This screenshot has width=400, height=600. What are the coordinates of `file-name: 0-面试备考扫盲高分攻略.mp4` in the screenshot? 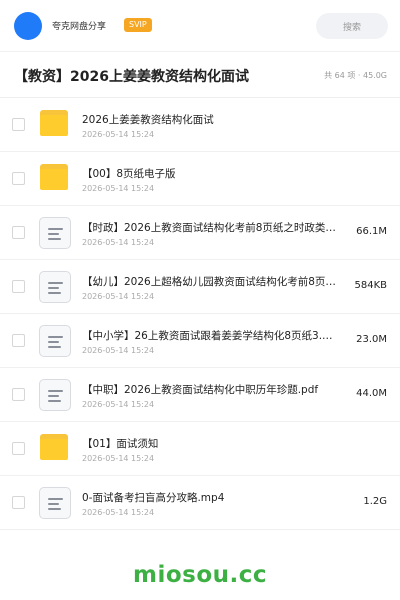 It's located at (153, 498).